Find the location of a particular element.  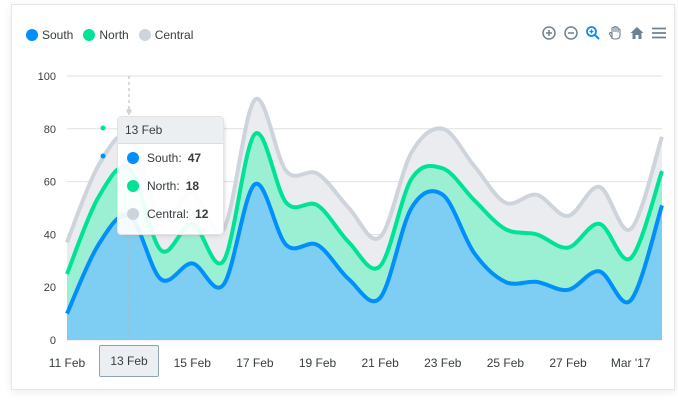

tooltip-row-south: South: 47 is located at coordinates (170, 158).